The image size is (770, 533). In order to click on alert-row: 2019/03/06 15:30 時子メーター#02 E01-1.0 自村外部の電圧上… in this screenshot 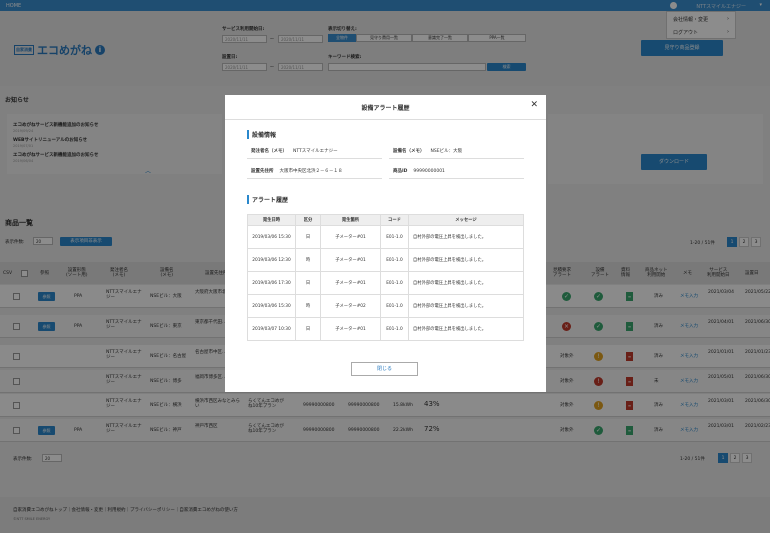, I will do `click(385, 306)`.